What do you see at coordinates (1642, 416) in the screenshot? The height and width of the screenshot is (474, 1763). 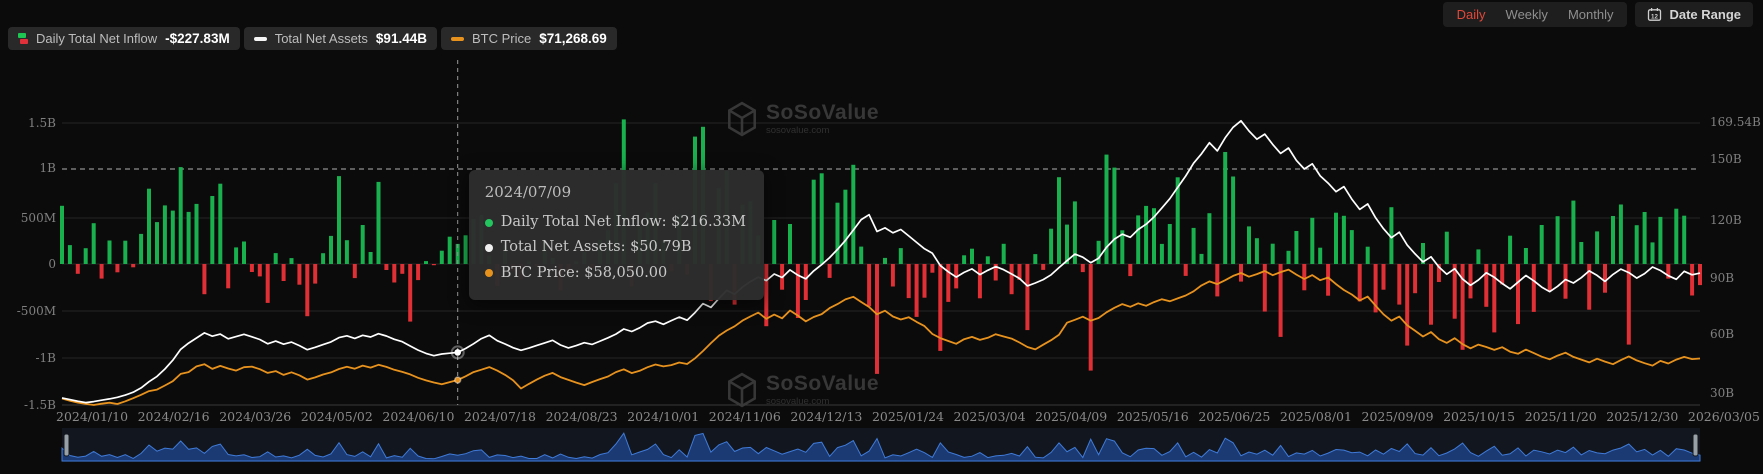 I see `x-axis-tick: 2025/12/30` at bounding box center [1642, 416].